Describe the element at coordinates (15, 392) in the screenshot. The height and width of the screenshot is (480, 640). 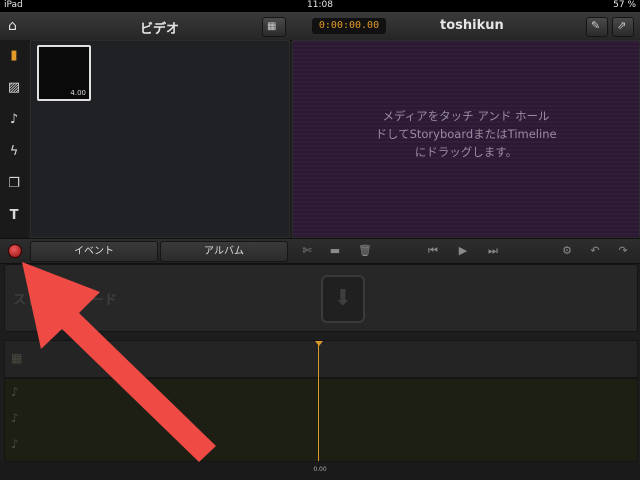
I see `audio-track-icon-1: ♪` at that location.